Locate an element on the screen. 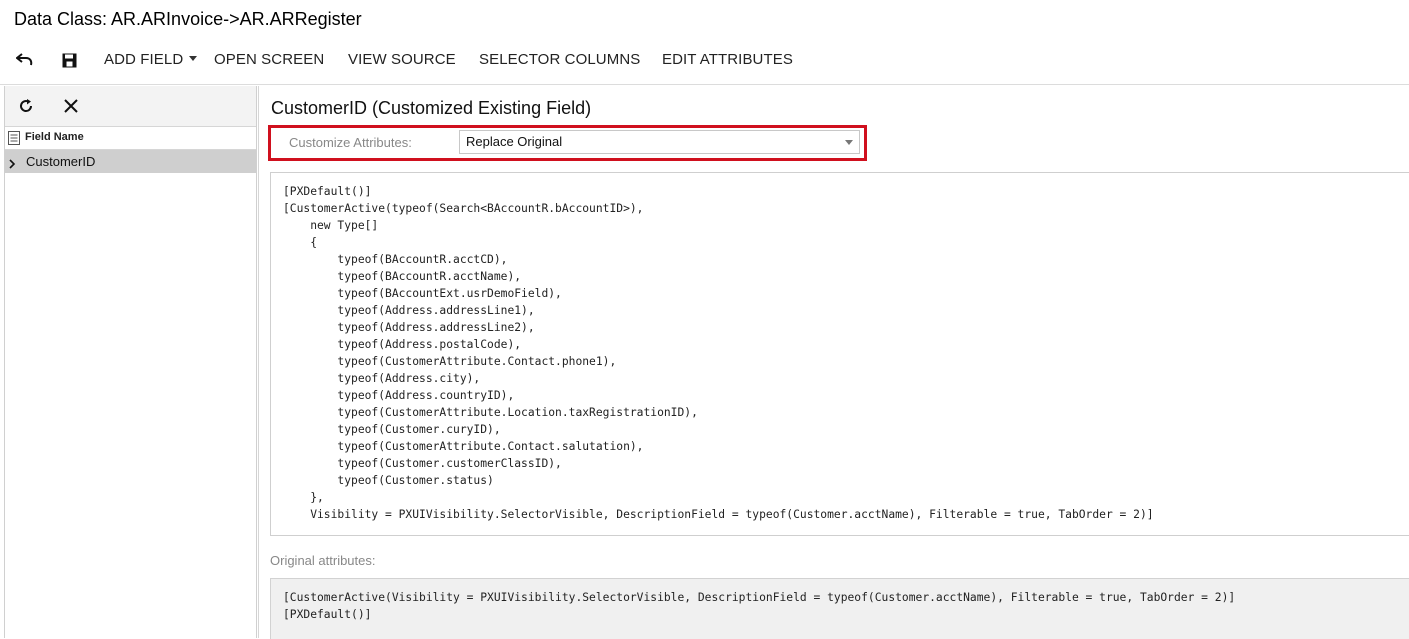  add-field-label: ADD FIELD is located at coordinates (144, 59).